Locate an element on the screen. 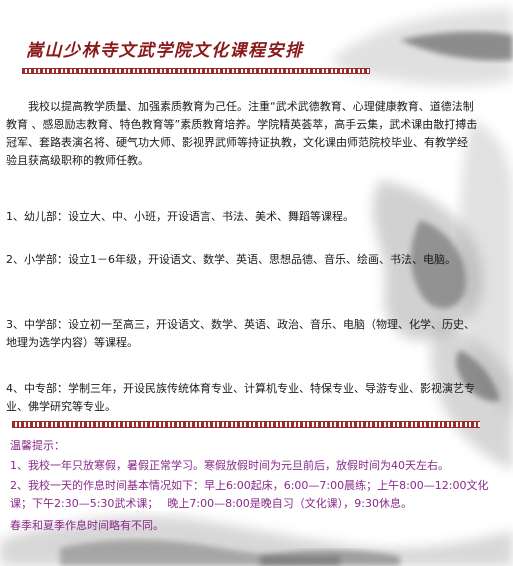  decorative-border-top is located at coordinates (196, 71).